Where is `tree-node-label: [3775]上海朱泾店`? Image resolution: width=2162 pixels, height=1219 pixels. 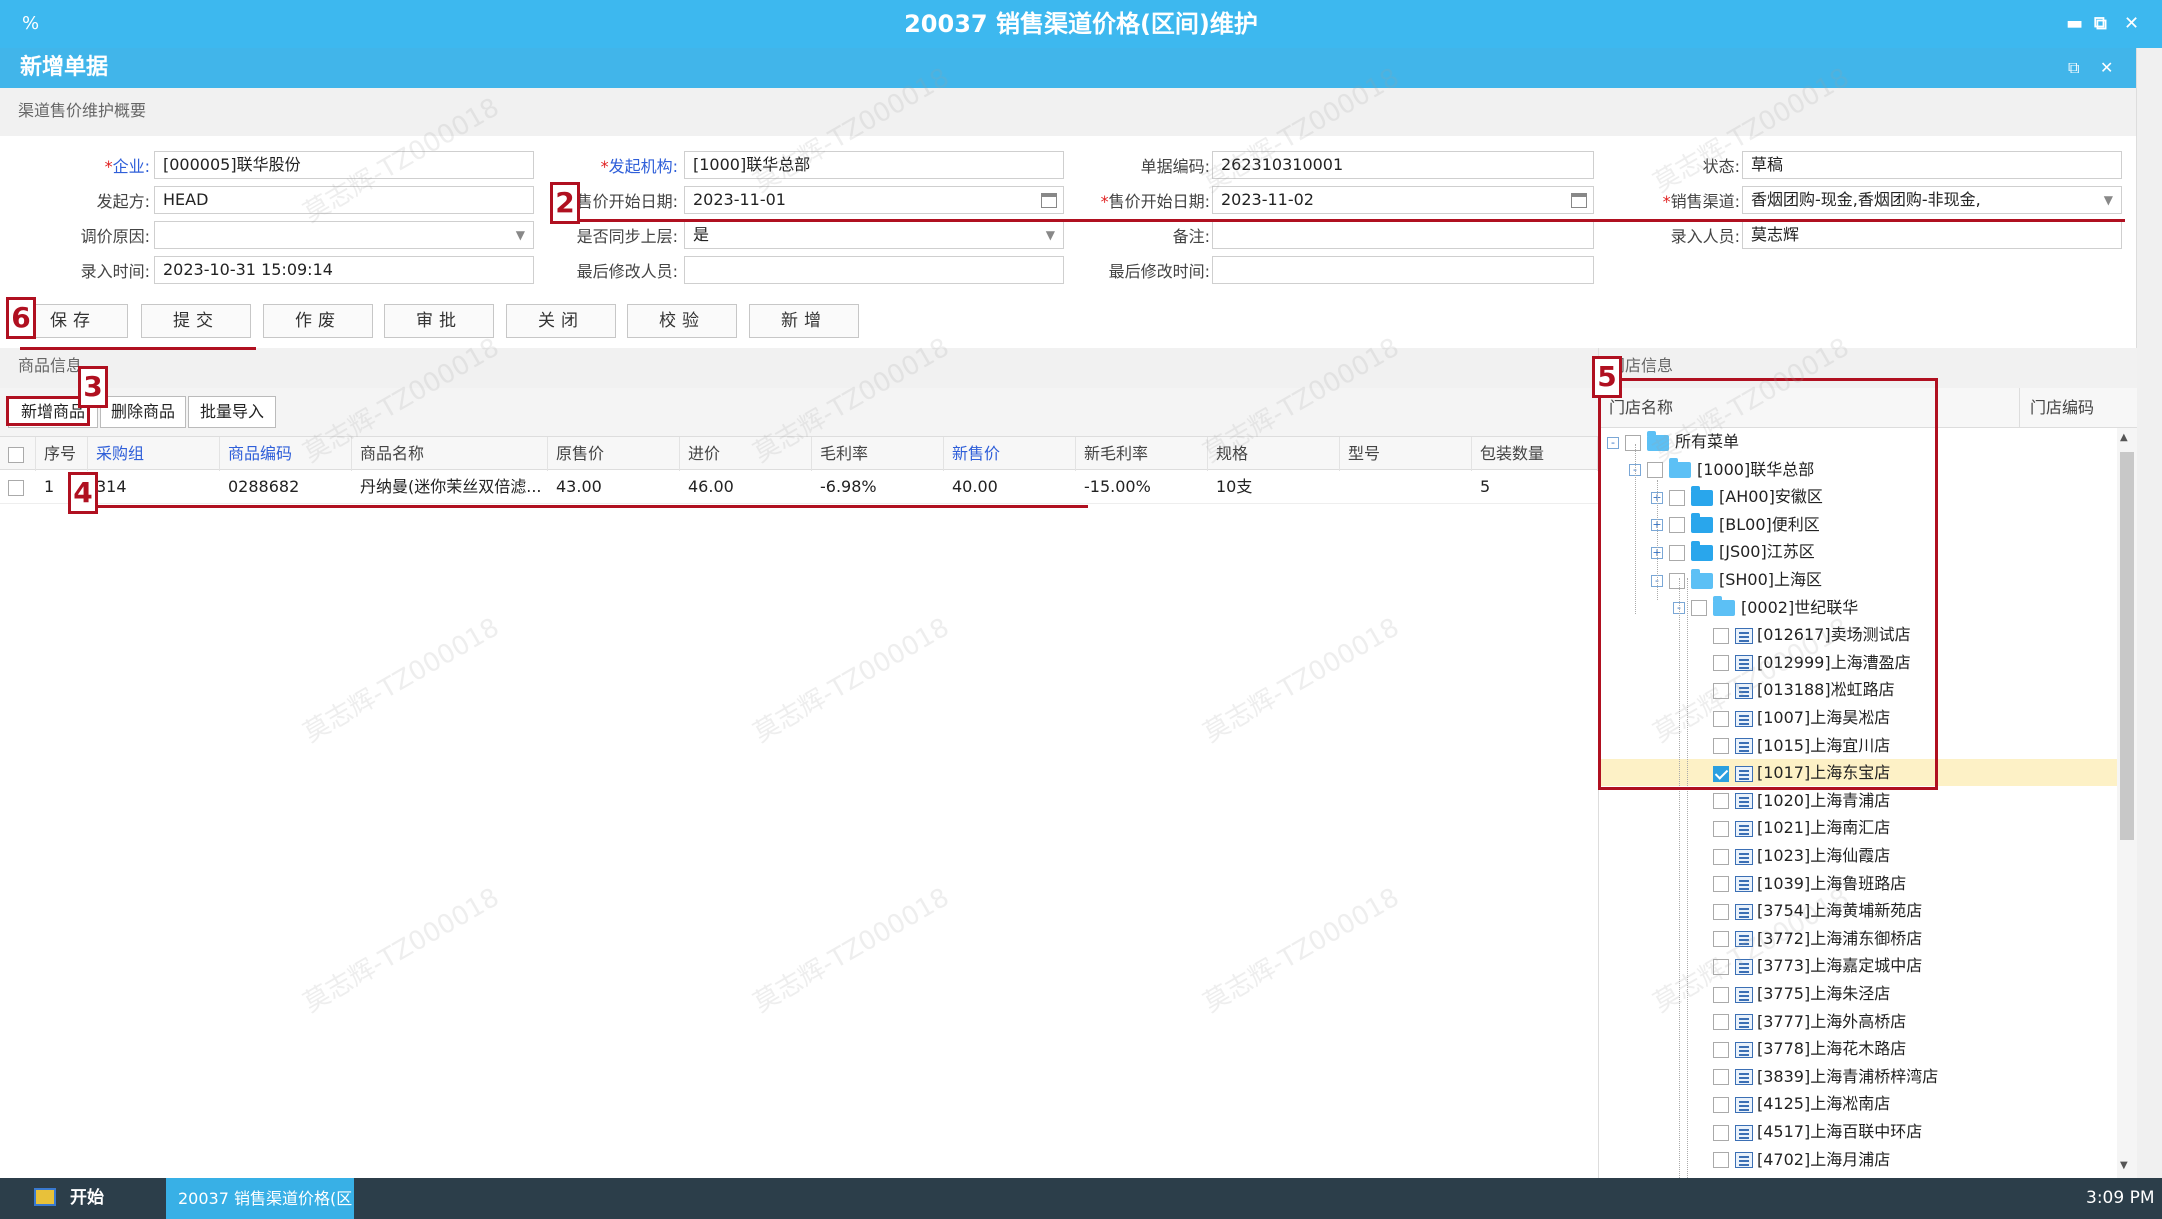
tree-node-label: [3775]上海朱泾店 is located at coordinates (1824, 993).